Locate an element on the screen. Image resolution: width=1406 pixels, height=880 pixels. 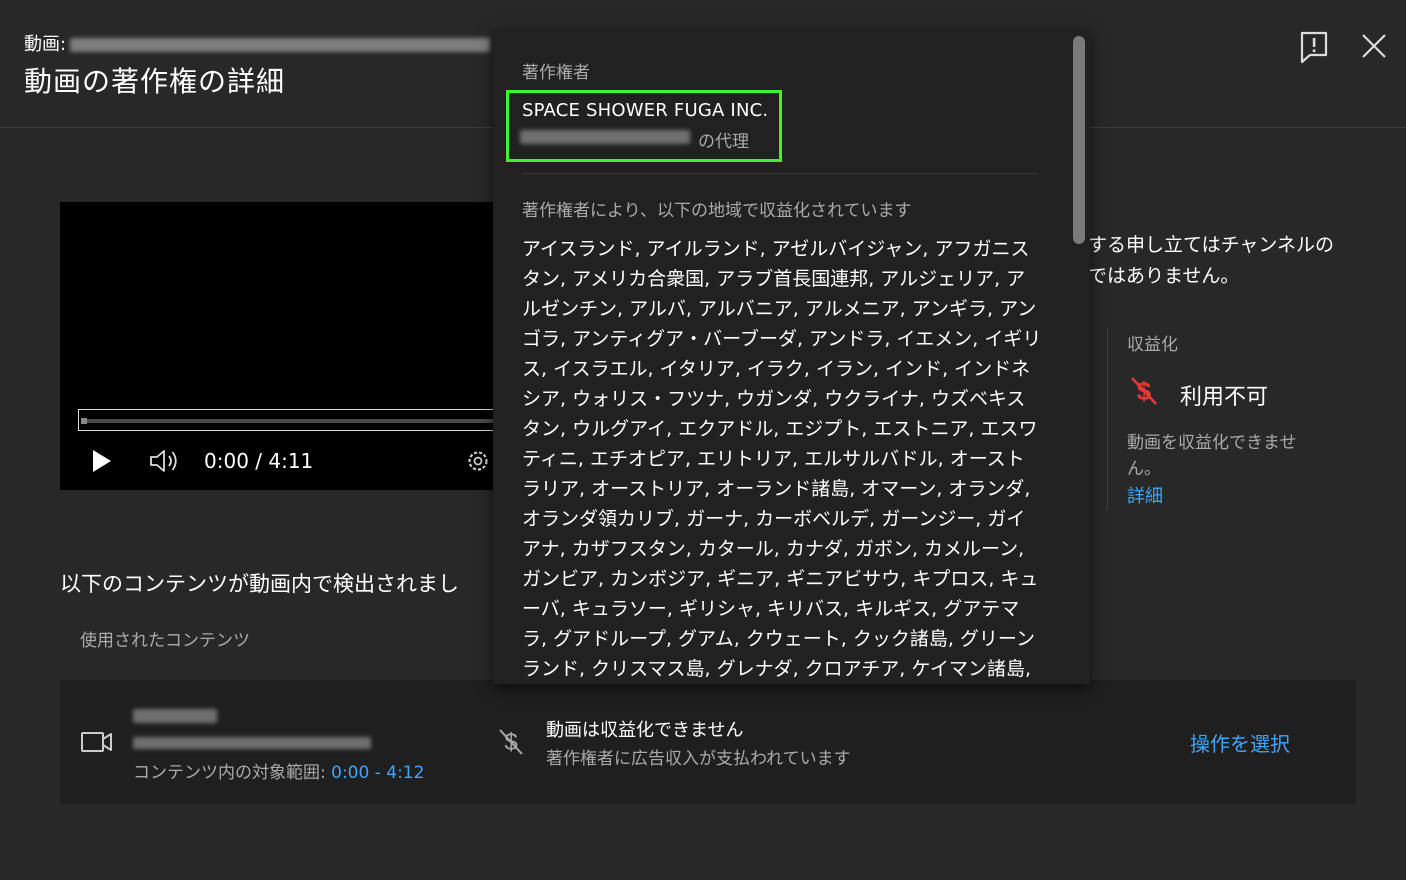
content-range: コンテンツ内の対象範囲: 0:00 - 4:12 is located at coordinates (278, 770).